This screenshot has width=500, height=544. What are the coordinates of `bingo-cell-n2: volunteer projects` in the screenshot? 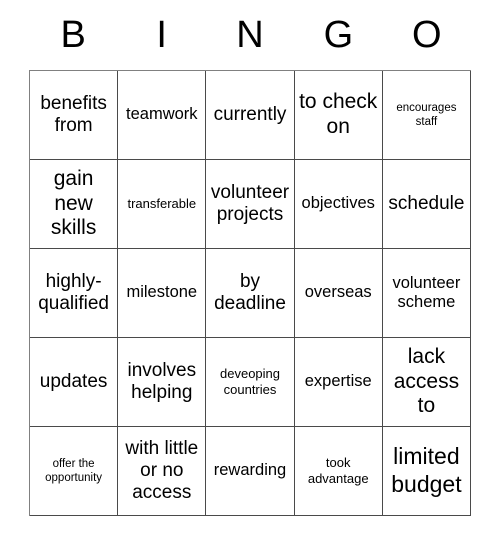 It's located at (250, 204).